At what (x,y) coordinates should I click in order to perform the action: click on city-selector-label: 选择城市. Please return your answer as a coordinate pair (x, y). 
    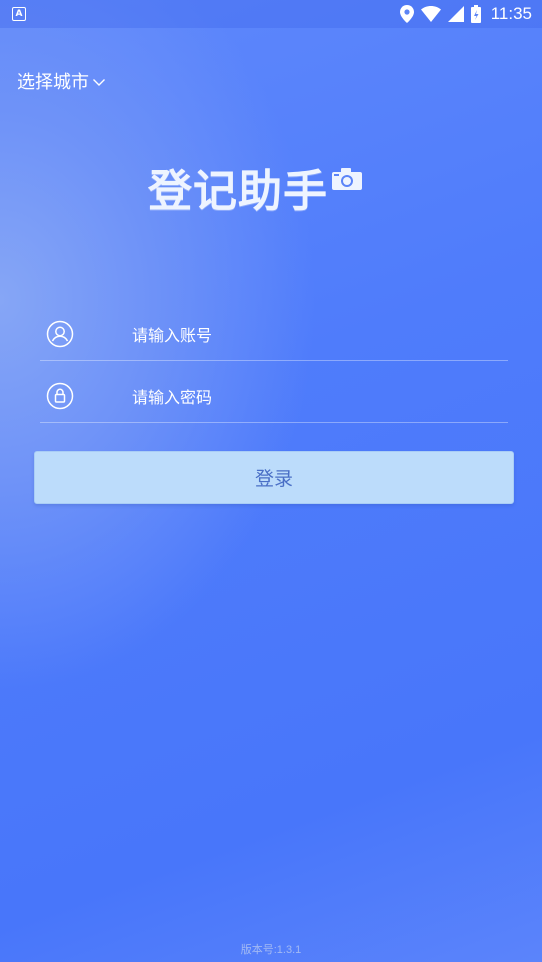
    Looking at the image, I should click on (53, 82).